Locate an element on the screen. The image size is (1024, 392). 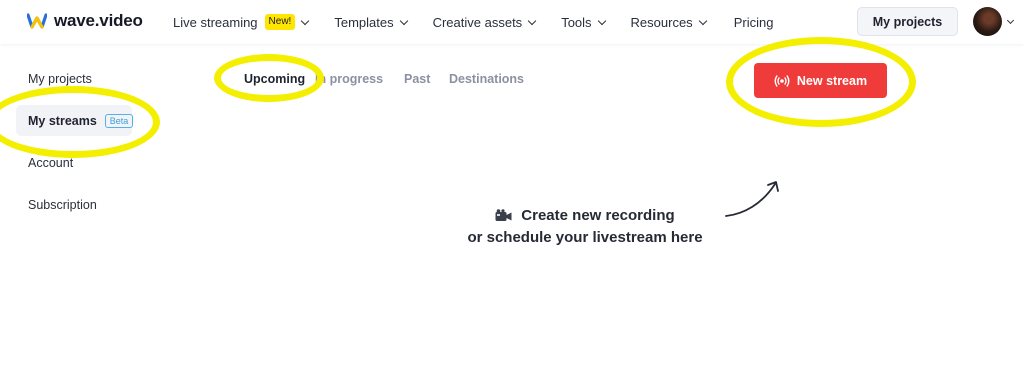
sidebar-item-my-streams: My streams Beta is located at coordinates (81, 121).